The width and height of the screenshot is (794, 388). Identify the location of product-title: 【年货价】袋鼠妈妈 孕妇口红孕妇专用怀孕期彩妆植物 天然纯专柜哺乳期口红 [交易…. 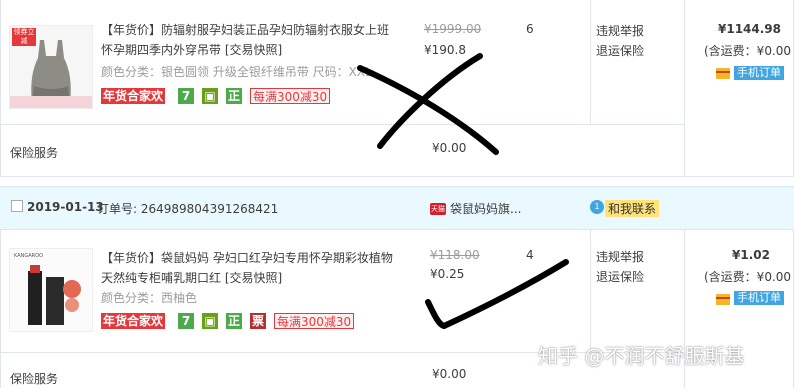
(251, 268).